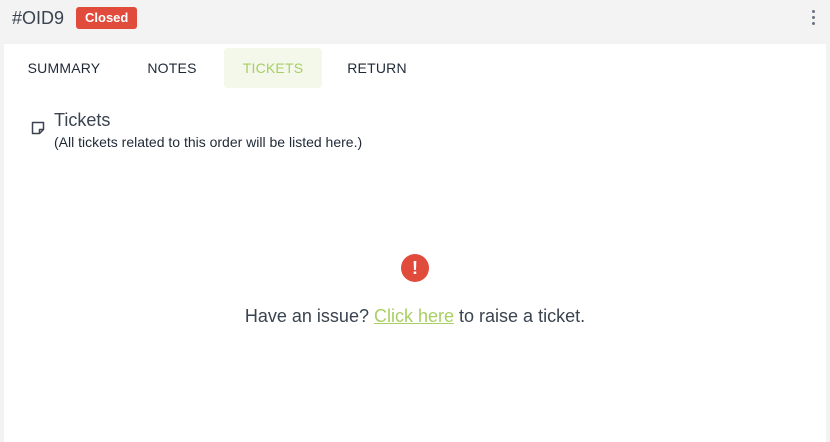 Image resolution: width=830 pixels, height=442 pixels. Describe the element at coordinates (82, 120) in the screenshot. I see `section-title: Tickets` at that location.